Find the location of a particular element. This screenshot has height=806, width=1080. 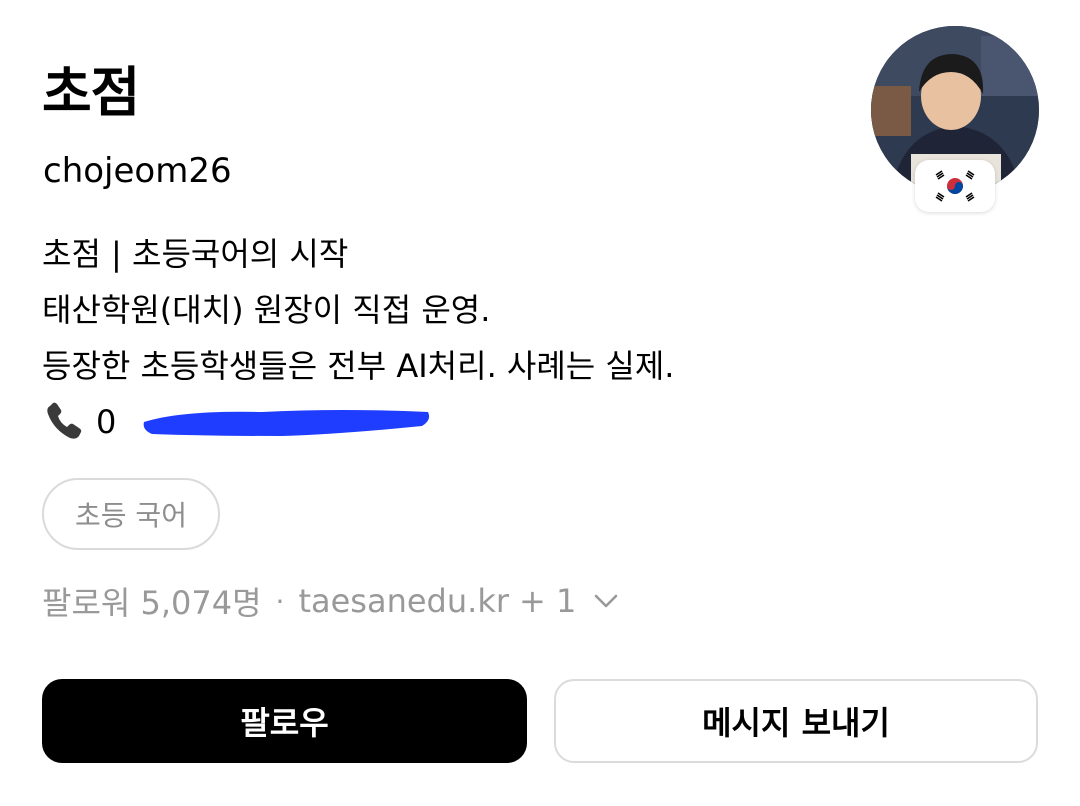

phone-redaction is located at coordinates (286, 423).